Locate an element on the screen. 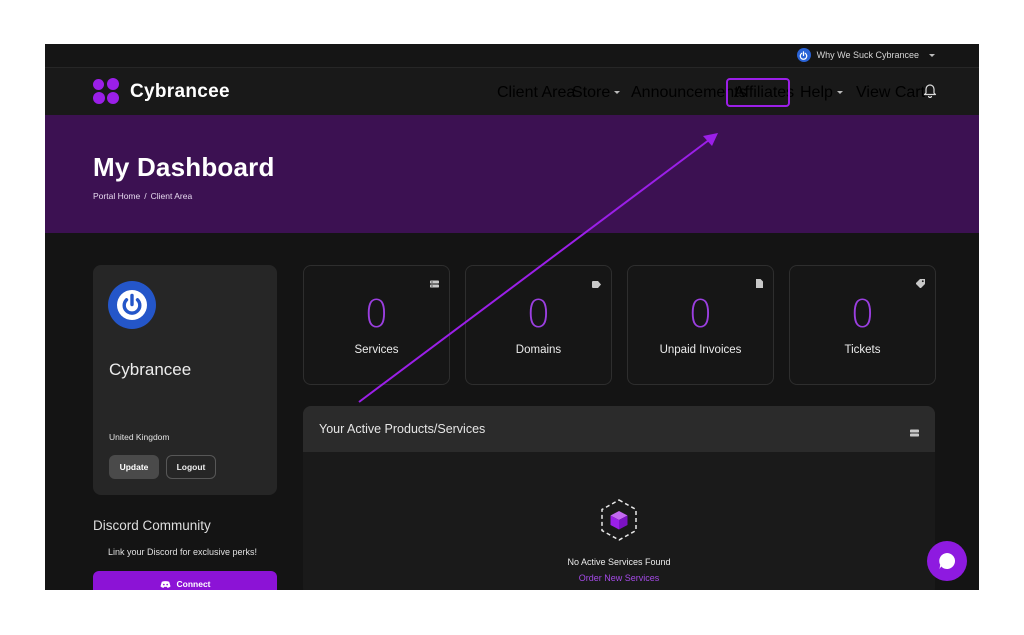  nav-label: Help is located at coordinates (816, 92).